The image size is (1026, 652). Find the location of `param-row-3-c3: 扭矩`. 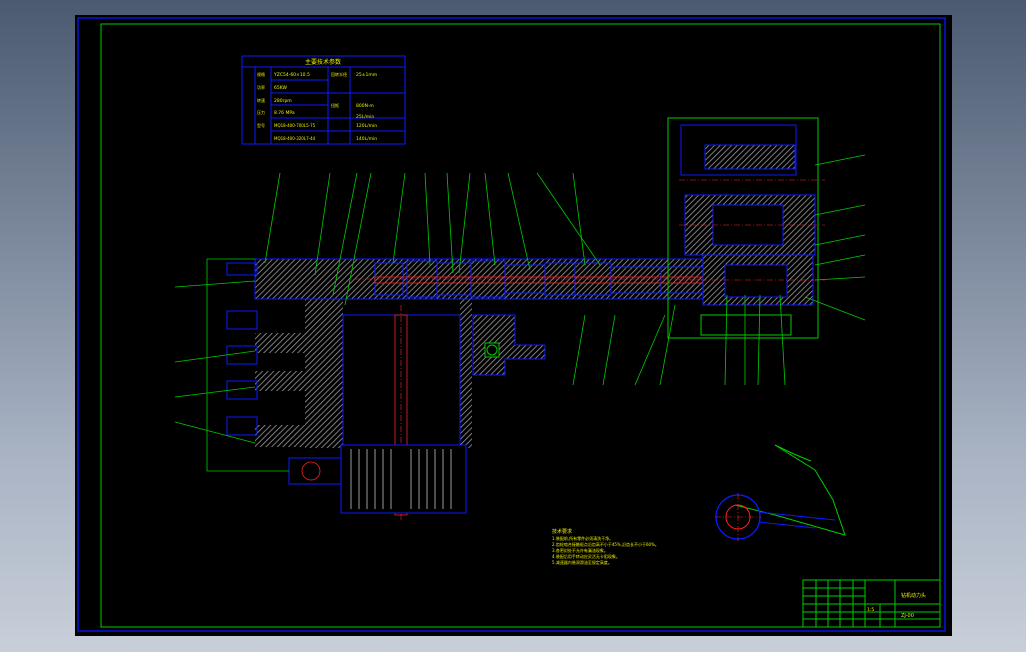

param-row-3-c3: 扭矩 is located at coordinates (335, 105).